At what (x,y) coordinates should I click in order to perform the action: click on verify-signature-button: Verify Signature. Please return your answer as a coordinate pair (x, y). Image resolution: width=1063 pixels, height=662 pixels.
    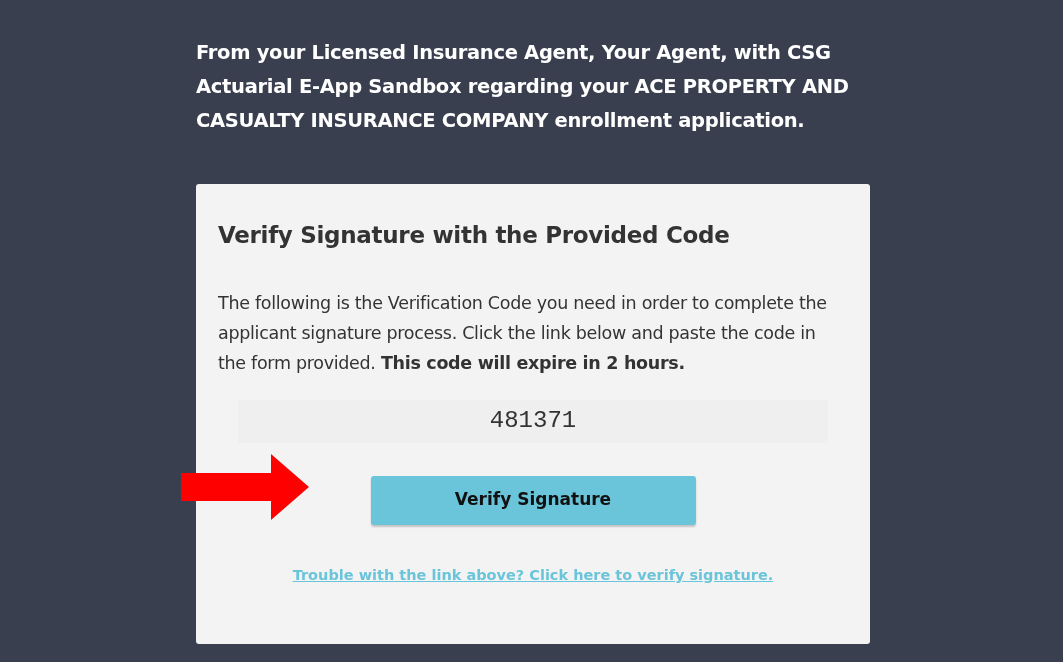
    Looking at the image, I should click on (533, 500).